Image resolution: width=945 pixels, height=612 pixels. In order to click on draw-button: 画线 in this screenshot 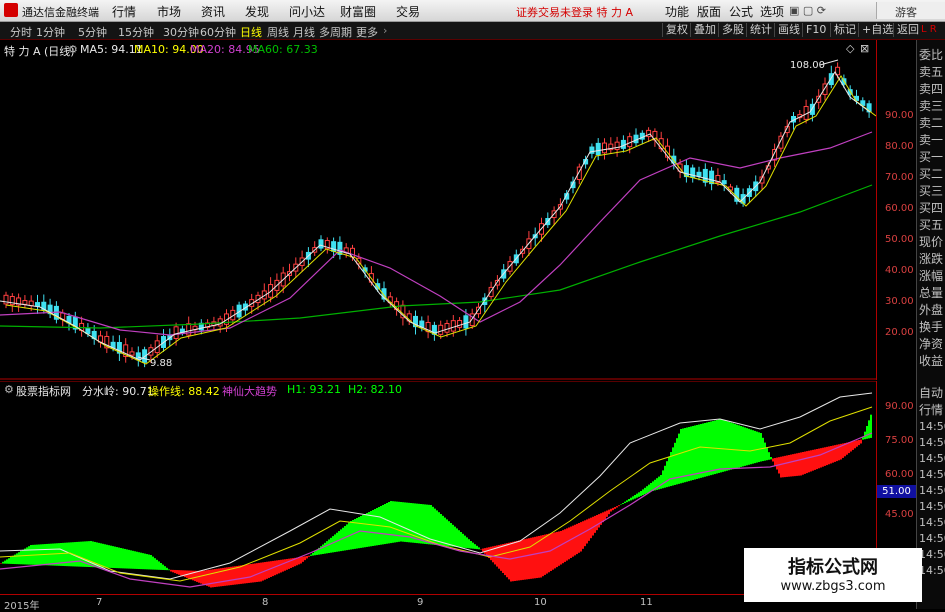, I will do `click(788, 30)`.